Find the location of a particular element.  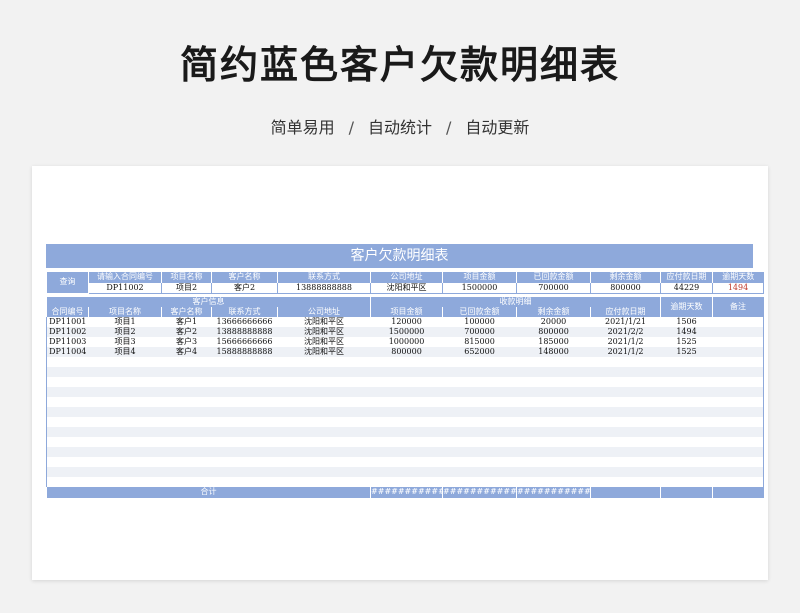

table-cell: 815000 is located at coordinates (479, 341).